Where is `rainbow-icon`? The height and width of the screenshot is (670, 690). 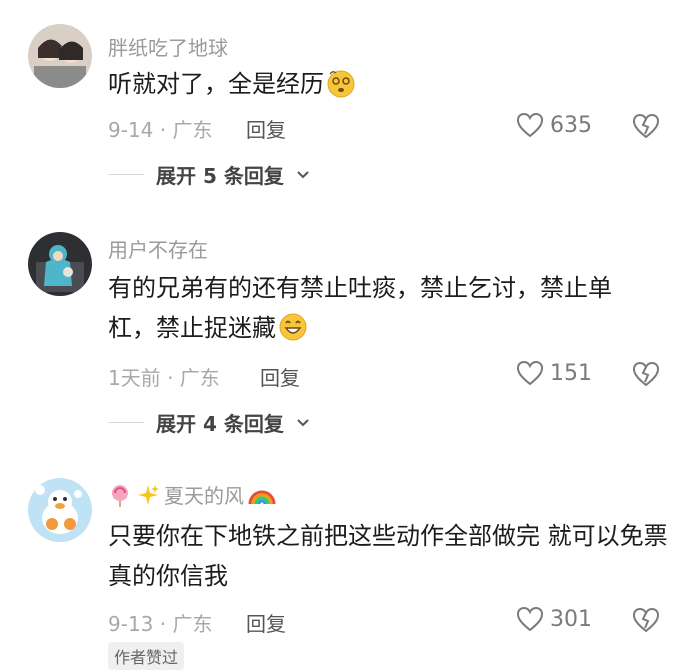
rainbow-icon is located at coordinates (262, 497).